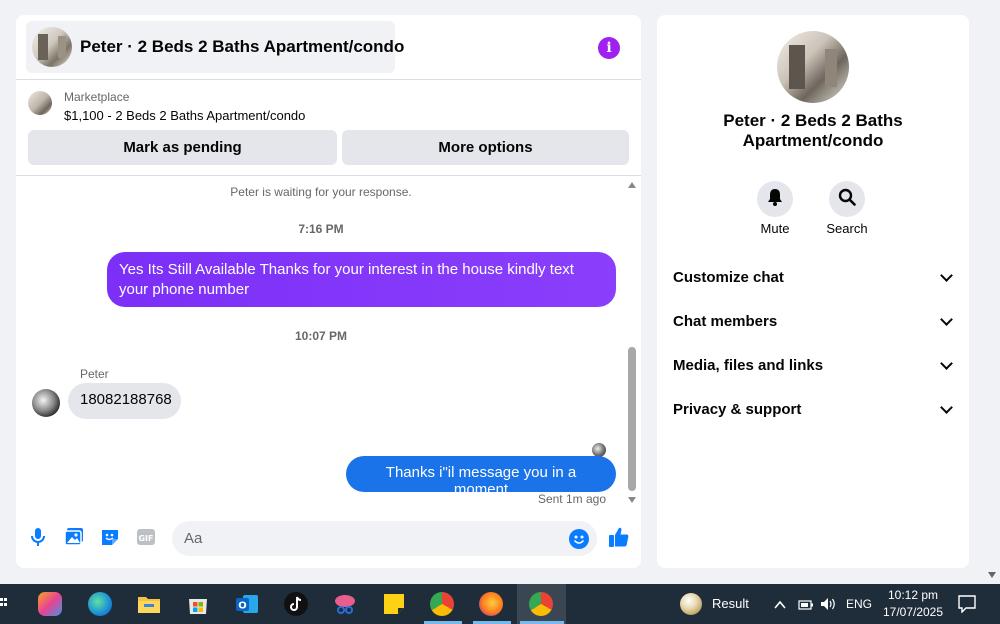  I want to click on search-icon, so click(847, 199).